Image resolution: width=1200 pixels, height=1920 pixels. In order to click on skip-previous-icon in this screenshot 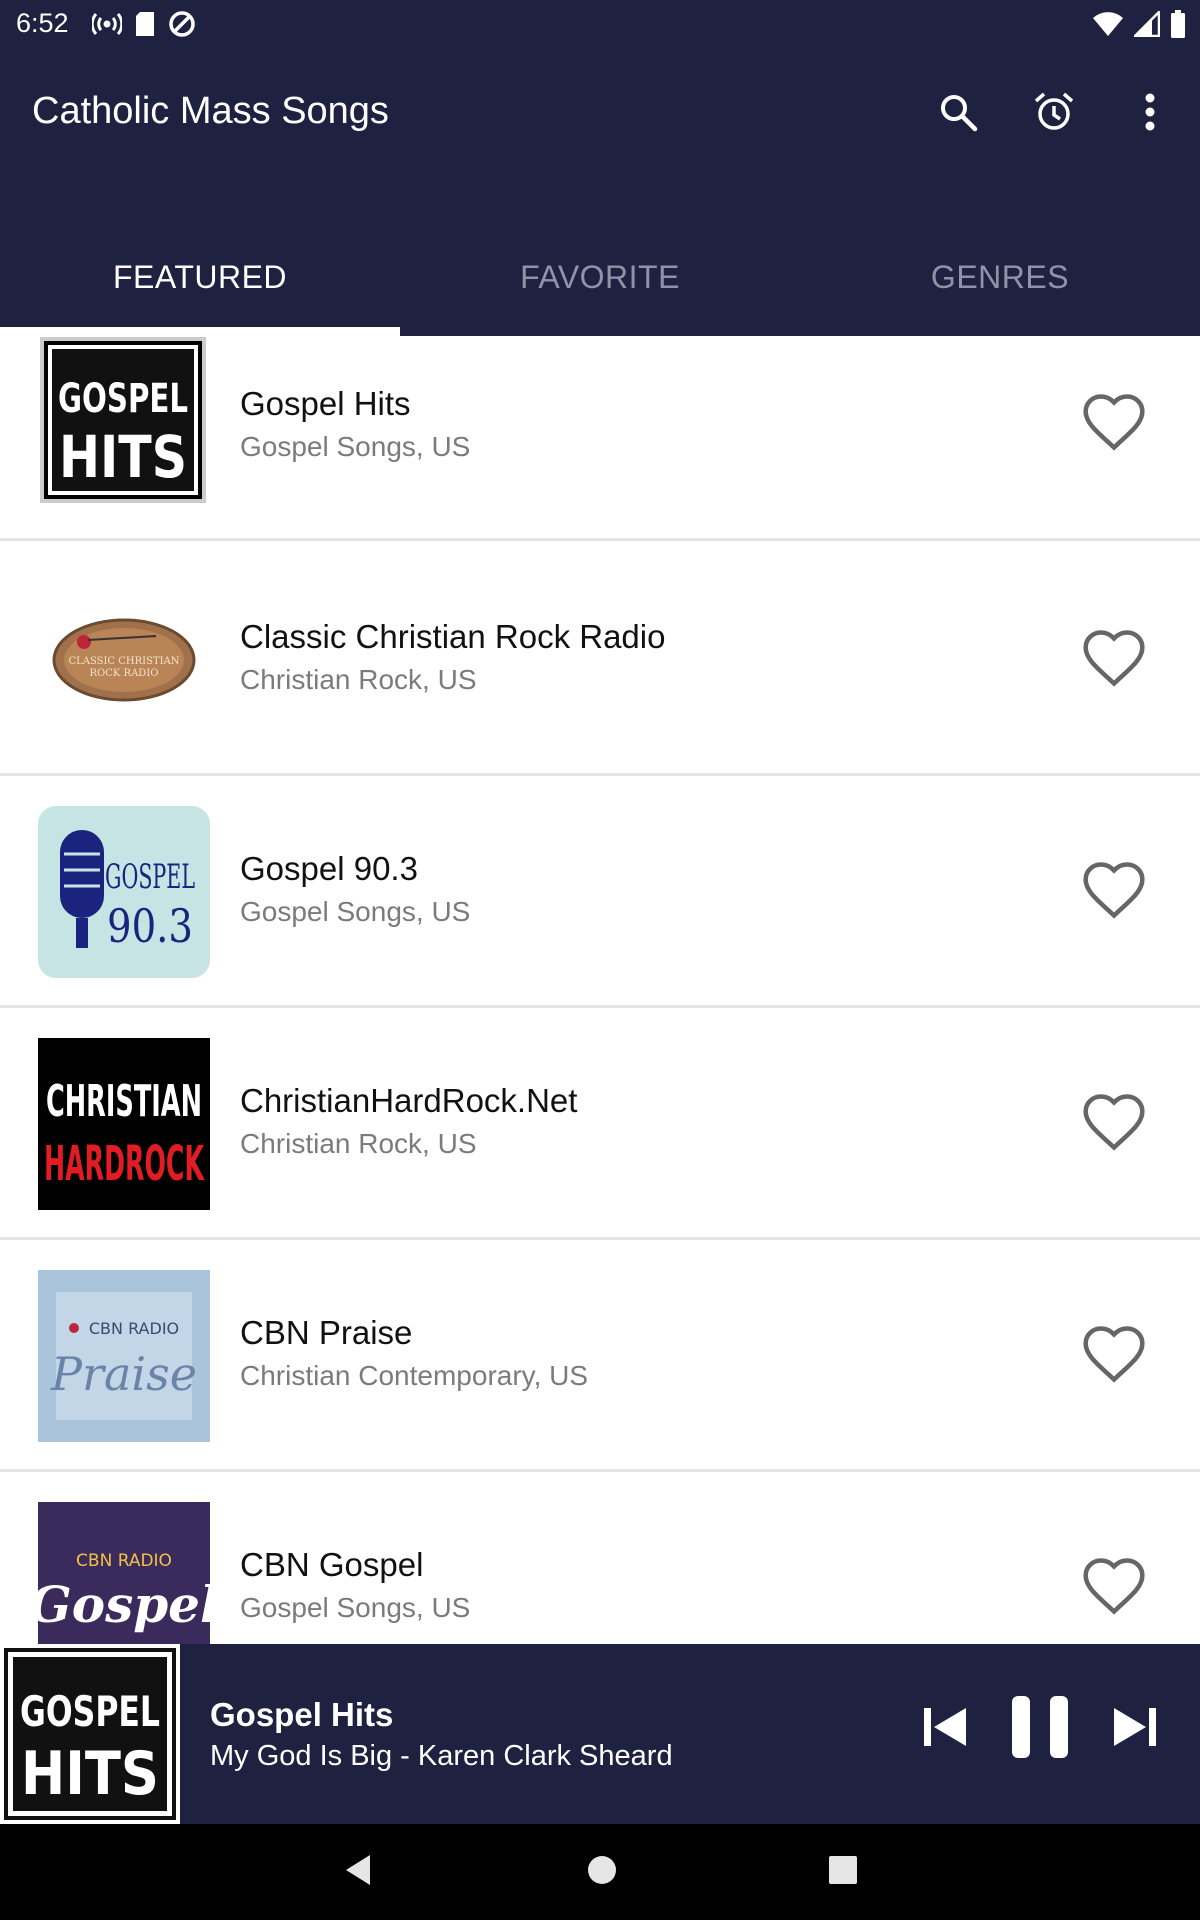, I will do `click(945, 1729)`.